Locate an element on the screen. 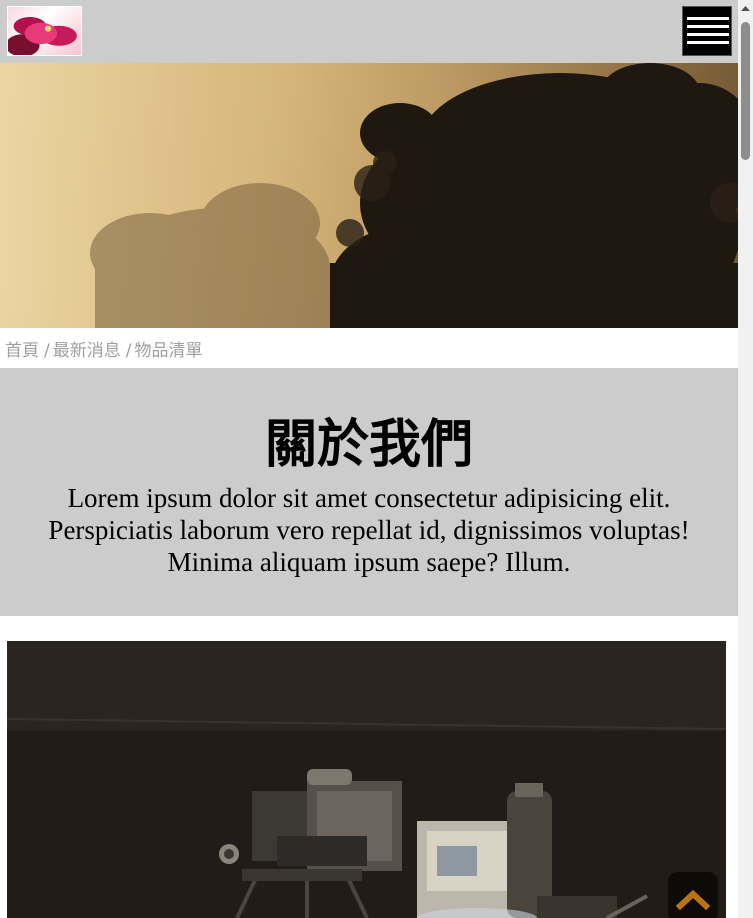 This screenshot has width=753, height=918. about-title: 關於我們 is located at coordinates (368, 445).